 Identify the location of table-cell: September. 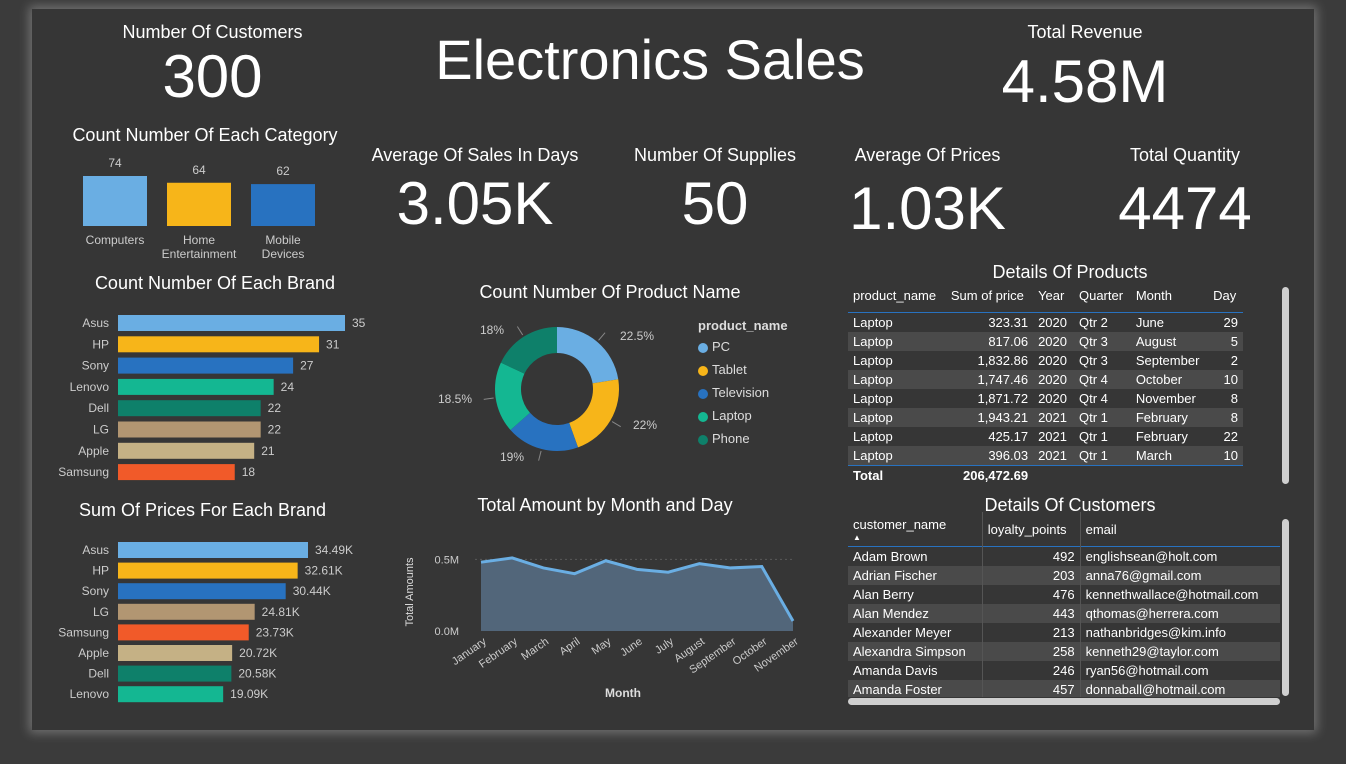
(1167, 360).